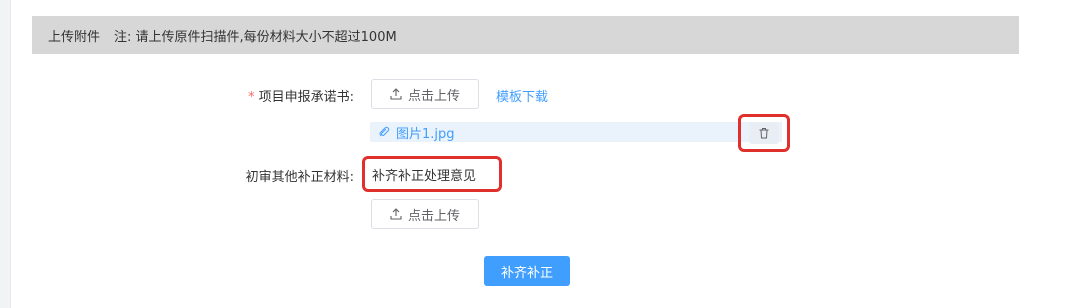  What do you see at coordinates (522, 95) in the screenshot?
I see `template-download-link: 模板下载` at bounding box center [522, 95].